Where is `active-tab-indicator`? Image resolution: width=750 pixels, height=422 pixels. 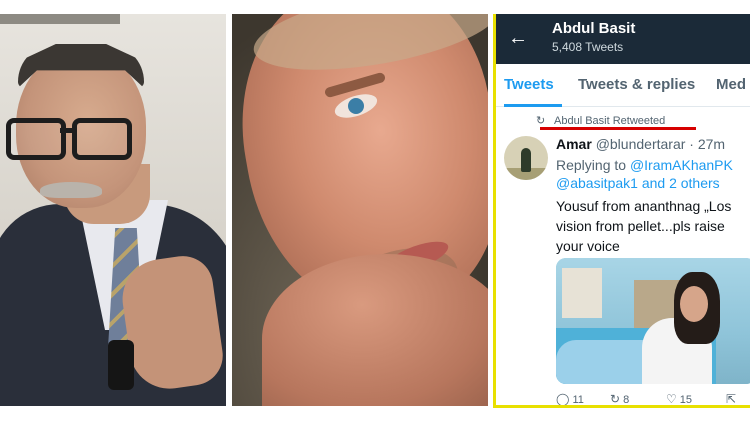
active-tab-indicator is located at coordinates (533, 105).